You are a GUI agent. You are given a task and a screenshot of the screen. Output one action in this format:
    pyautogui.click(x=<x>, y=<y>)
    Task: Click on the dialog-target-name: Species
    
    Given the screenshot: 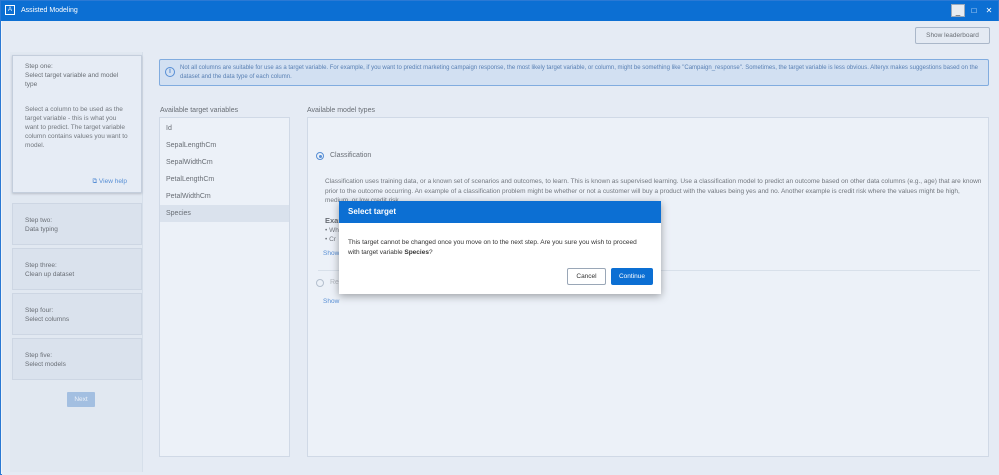 What is the action you would take?
    pyautogui.click(x=416, y=252)
    